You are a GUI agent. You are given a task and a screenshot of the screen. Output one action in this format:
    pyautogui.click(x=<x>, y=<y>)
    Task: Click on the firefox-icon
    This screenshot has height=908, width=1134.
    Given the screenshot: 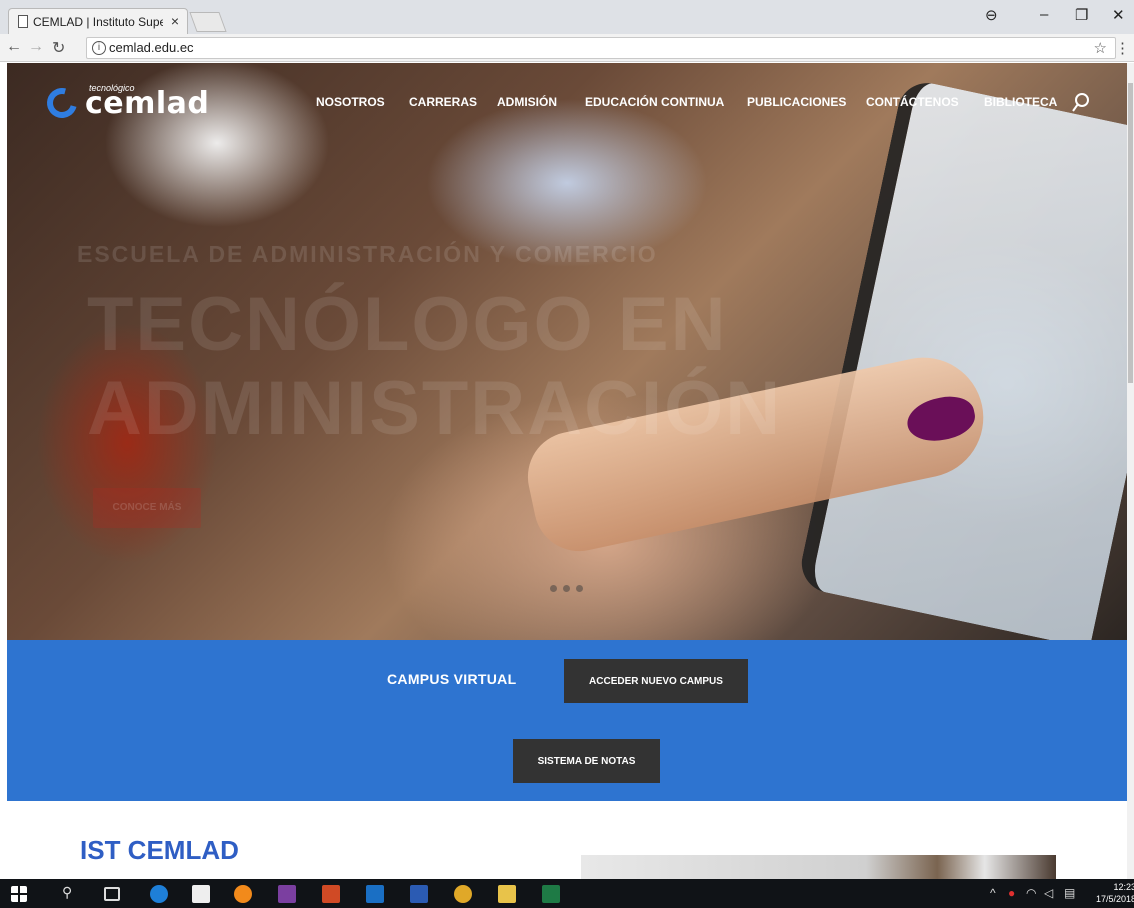 What is the action you would take?
    pyautogui.click(x=243, y=894)
    